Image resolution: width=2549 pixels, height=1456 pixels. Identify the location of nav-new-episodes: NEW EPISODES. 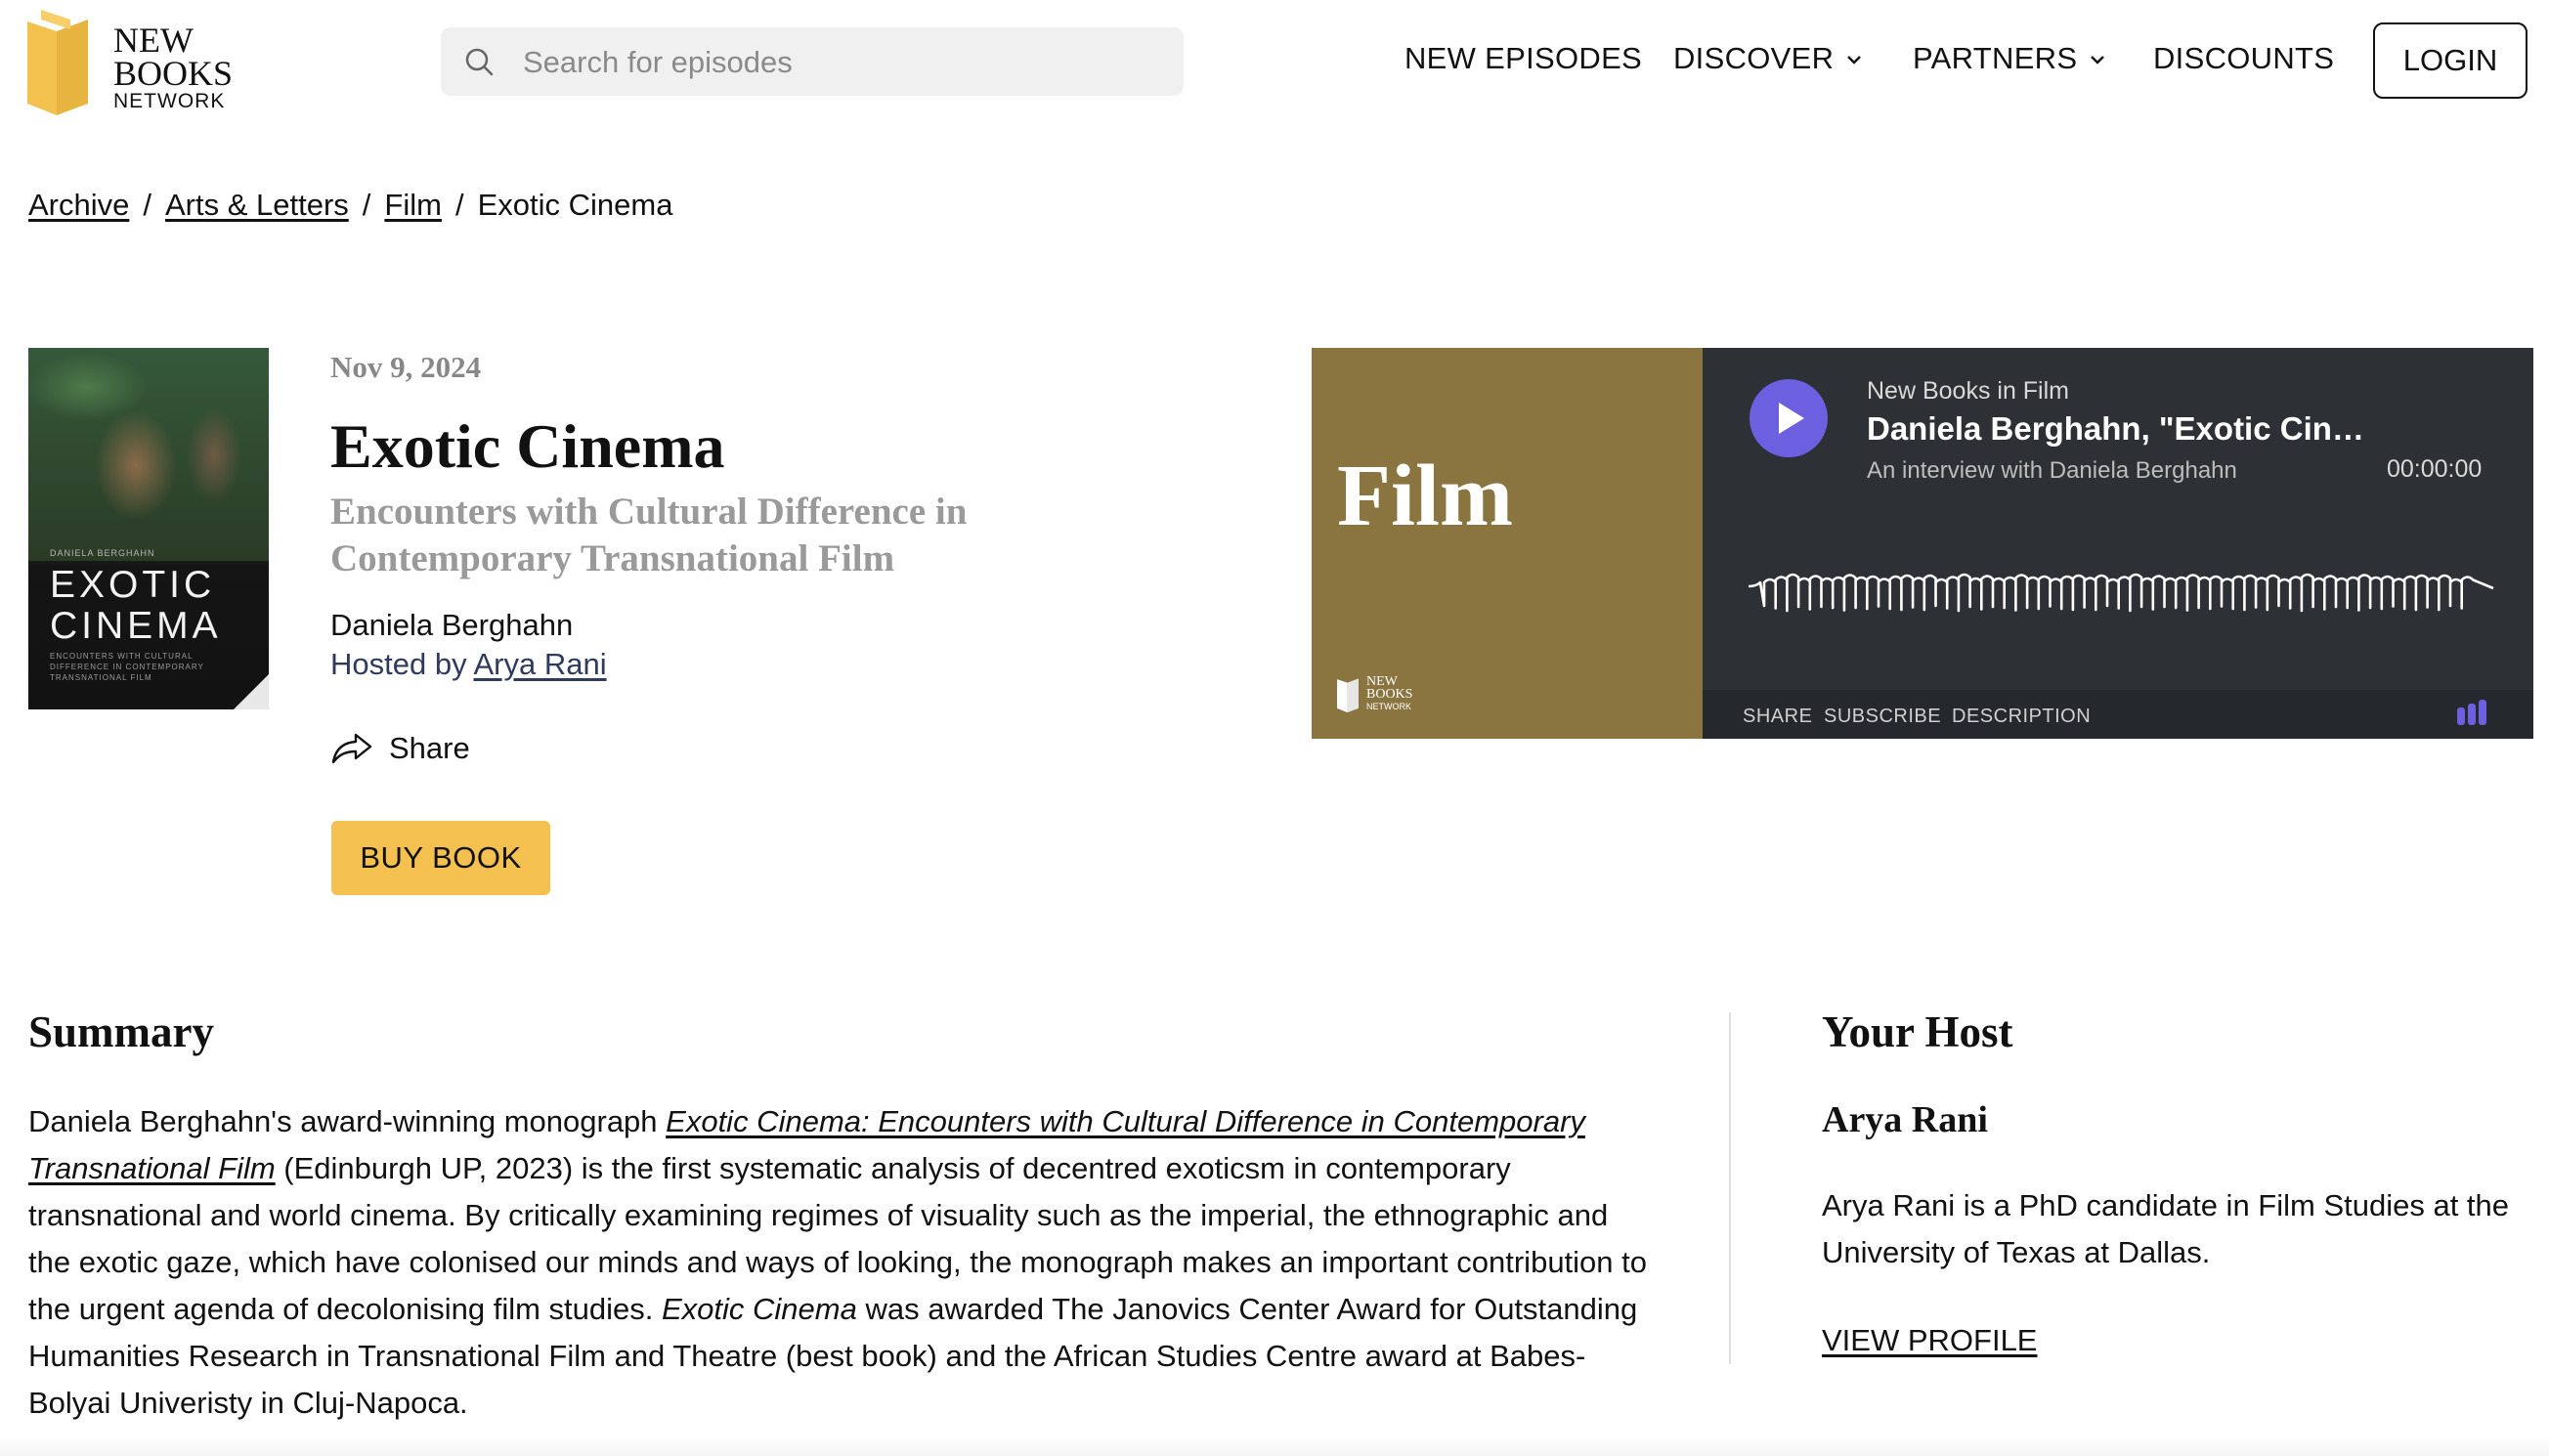
(1523, 58).